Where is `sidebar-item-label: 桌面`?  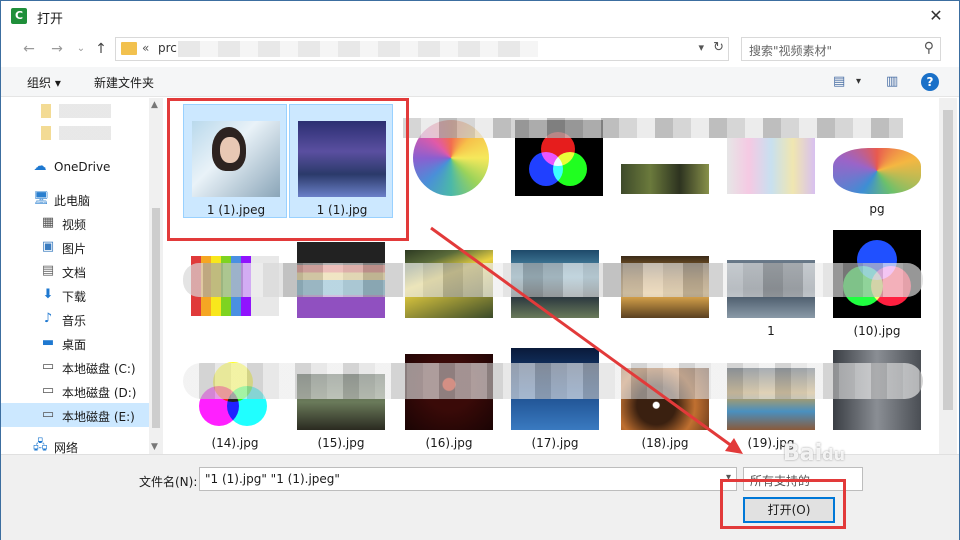 sidebar-item-label: 桌面 is located at coordinates (74, 345).